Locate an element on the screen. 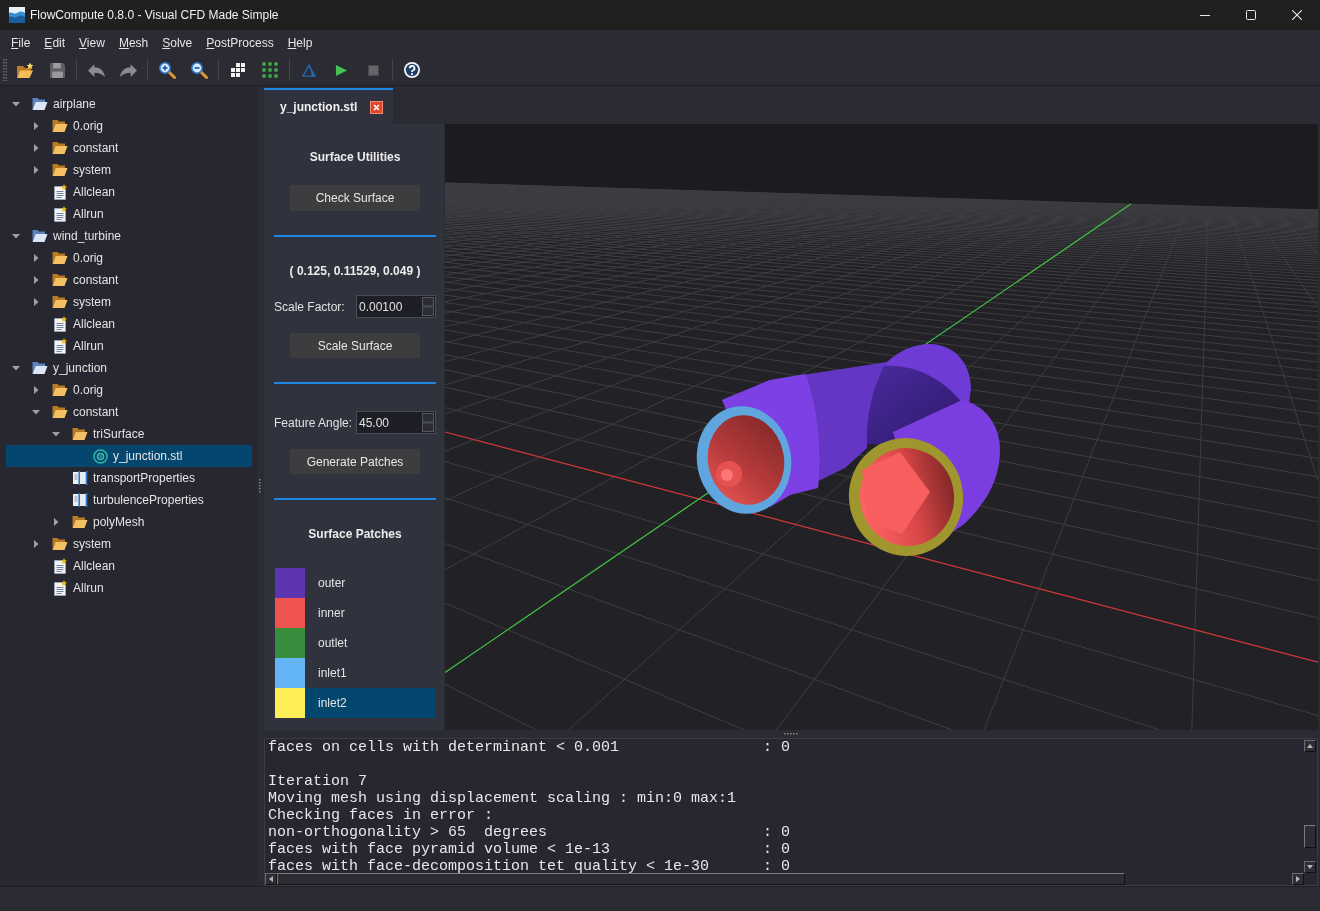 This screenshot has width=1320, height=911. tree-item: triSurface is located at coordinates (129, 434).